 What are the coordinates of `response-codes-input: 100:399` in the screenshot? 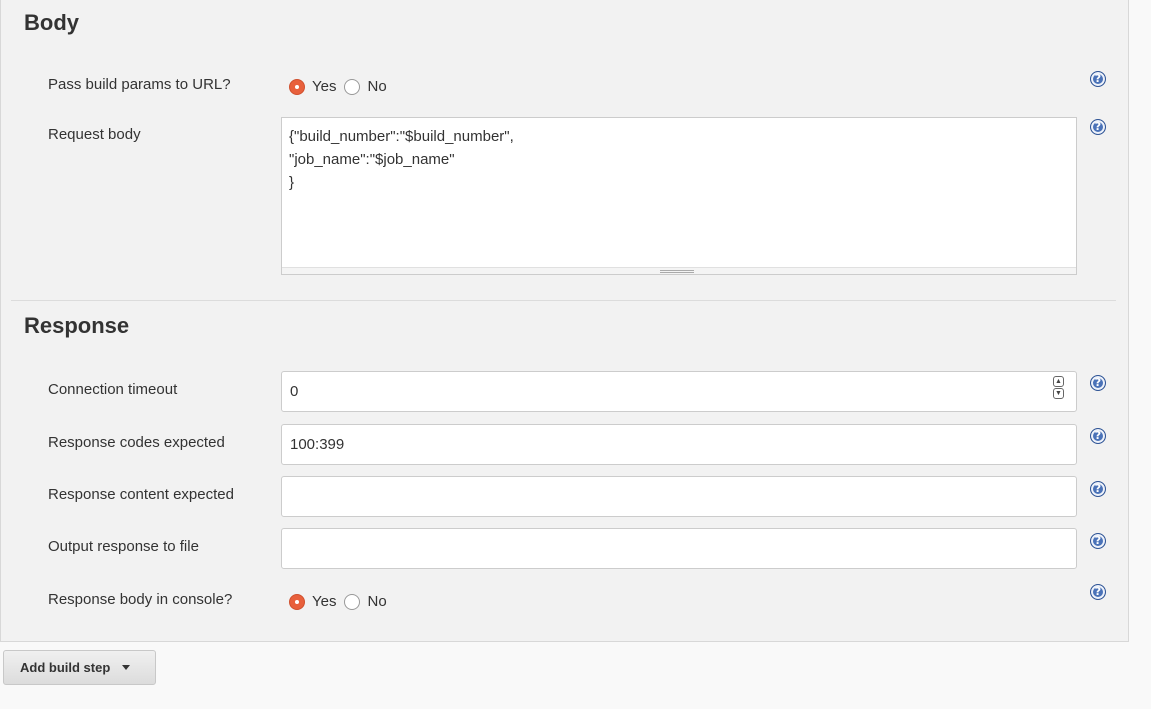 It's located at (679, 444).